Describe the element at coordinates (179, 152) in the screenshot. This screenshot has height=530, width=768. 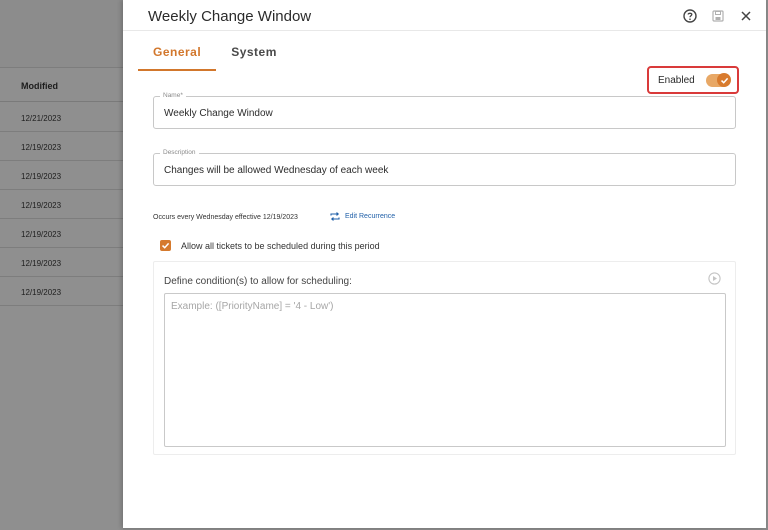
I see `description-field-label: Description` at that location.